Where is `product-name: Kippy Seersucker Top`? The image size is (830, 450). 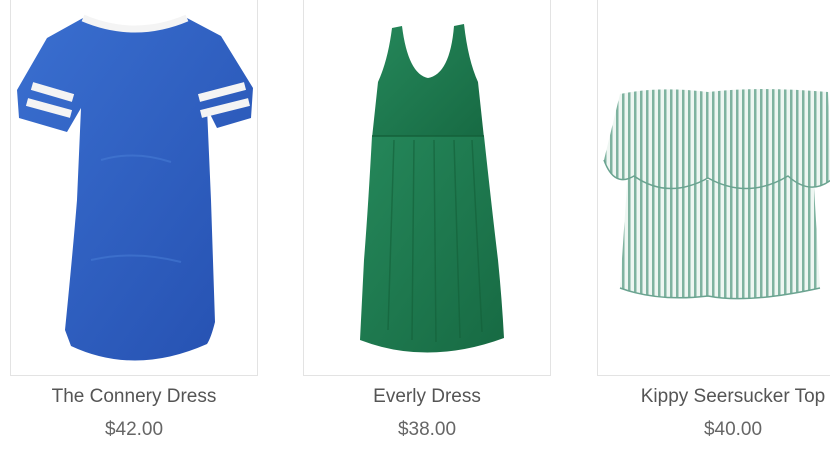
product-name: Kippy Seersucker Top is located at coordinates (719, 397).